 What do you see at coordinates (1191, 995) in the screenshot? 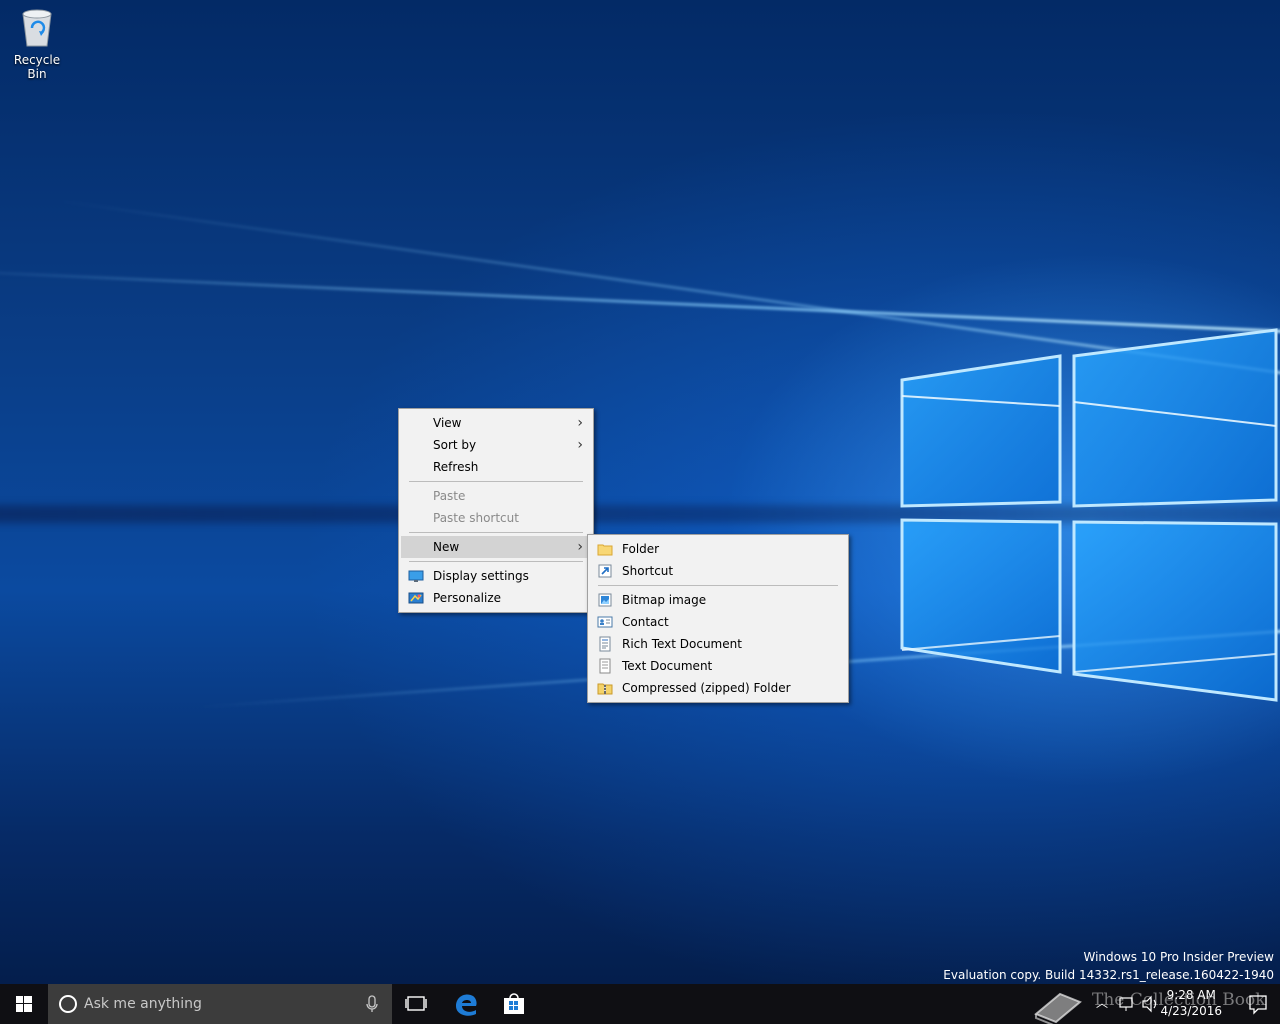
I see `clock-time: 9:28 AM` at bounding box center [1191, 995].